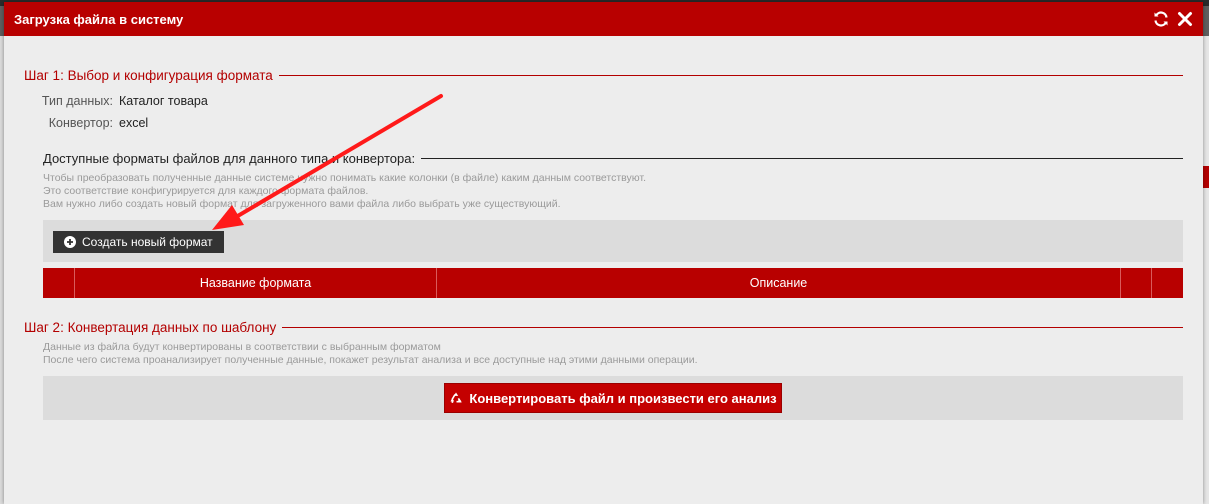 Image resolution: width=1209 pixels, height=504 pixels. What do you see at coordinates (732, 327) in the screenshot?
I see `step2-divider` at bounding box center [732, 327].